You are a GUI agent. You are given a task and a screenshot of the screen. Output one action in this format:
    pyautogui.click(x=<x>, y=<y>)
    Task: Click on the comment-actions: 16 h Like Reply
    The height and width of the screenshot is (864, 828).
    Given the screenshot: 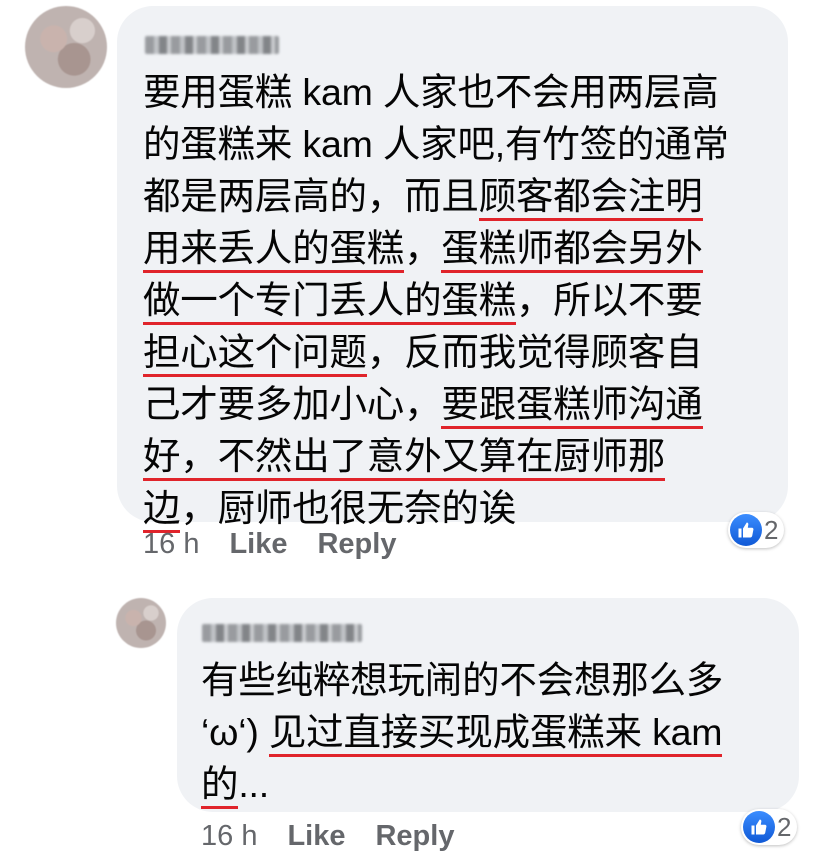 What is the action you would take?
    pyautogui.click(x=269, y=544)
    